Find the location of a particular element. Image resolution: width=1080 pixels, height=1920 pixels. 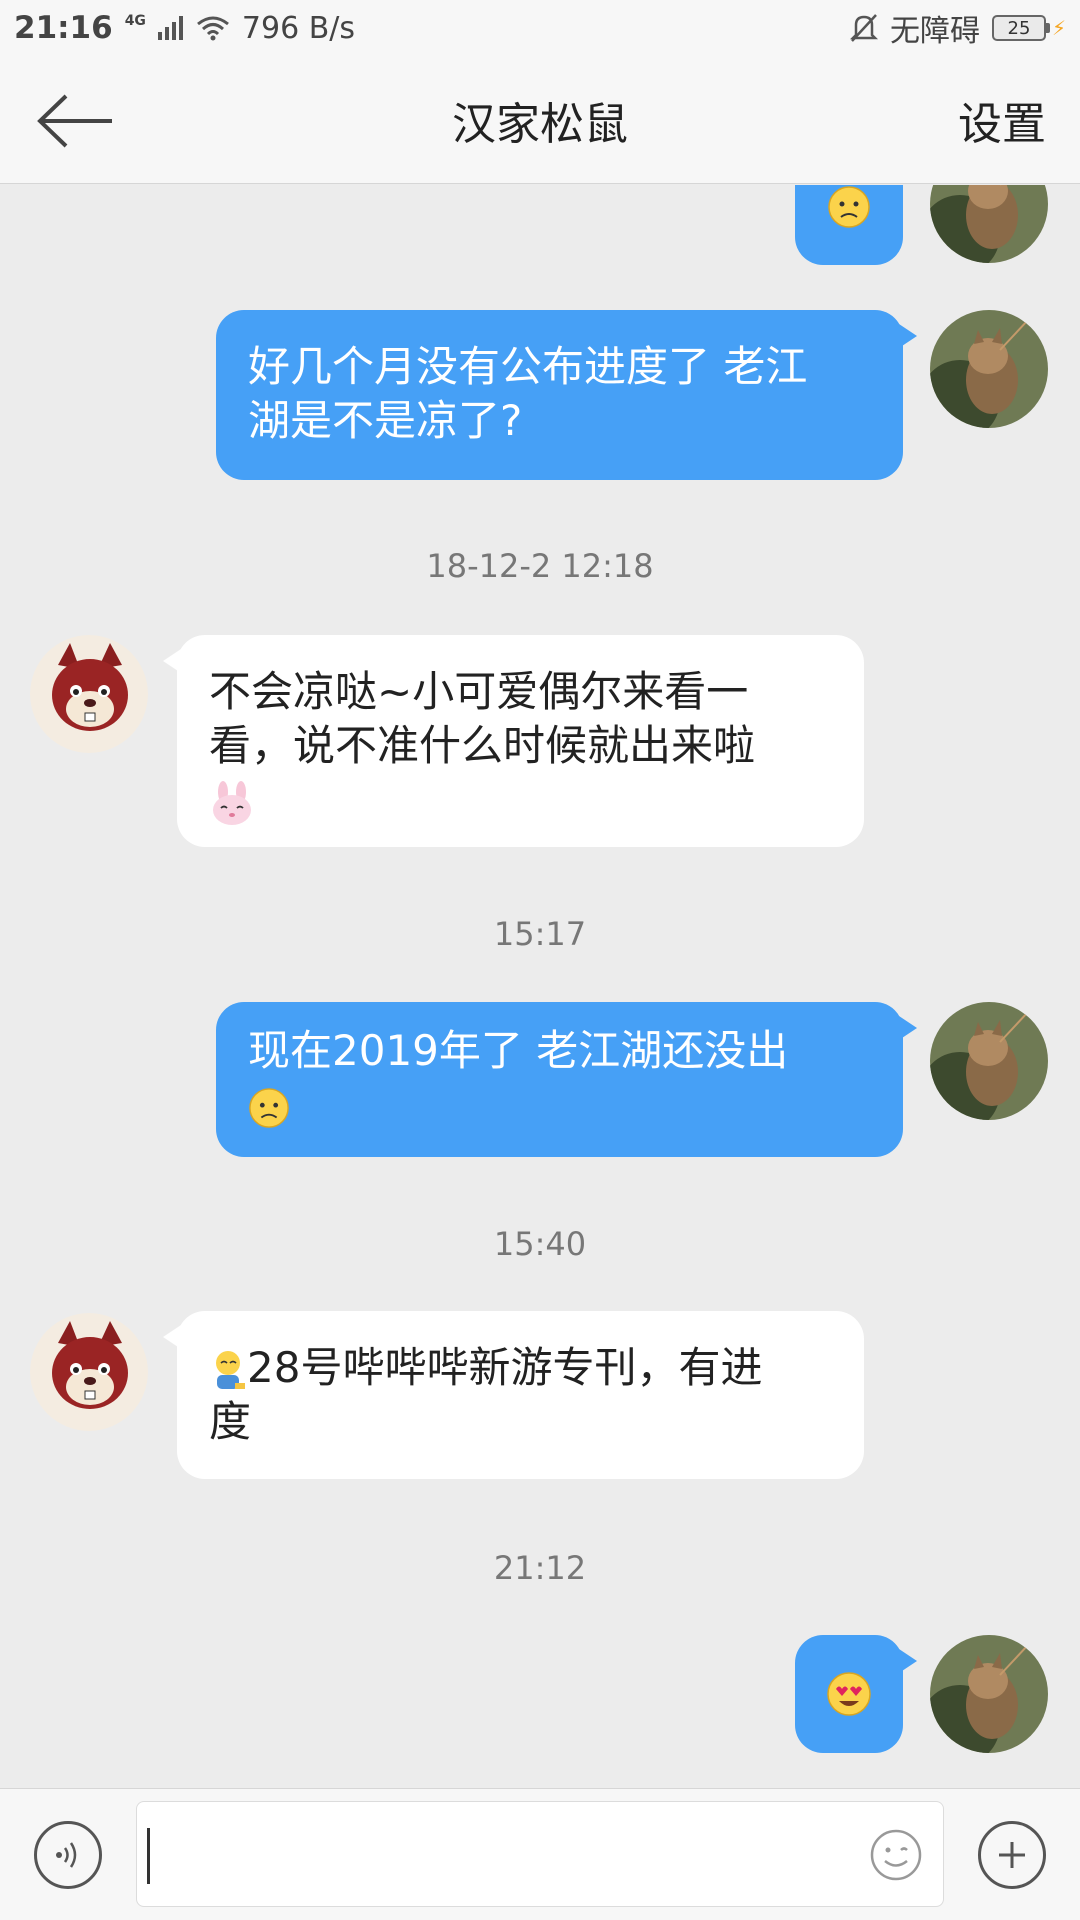

voice-button is located at coordinates (68, 1855).